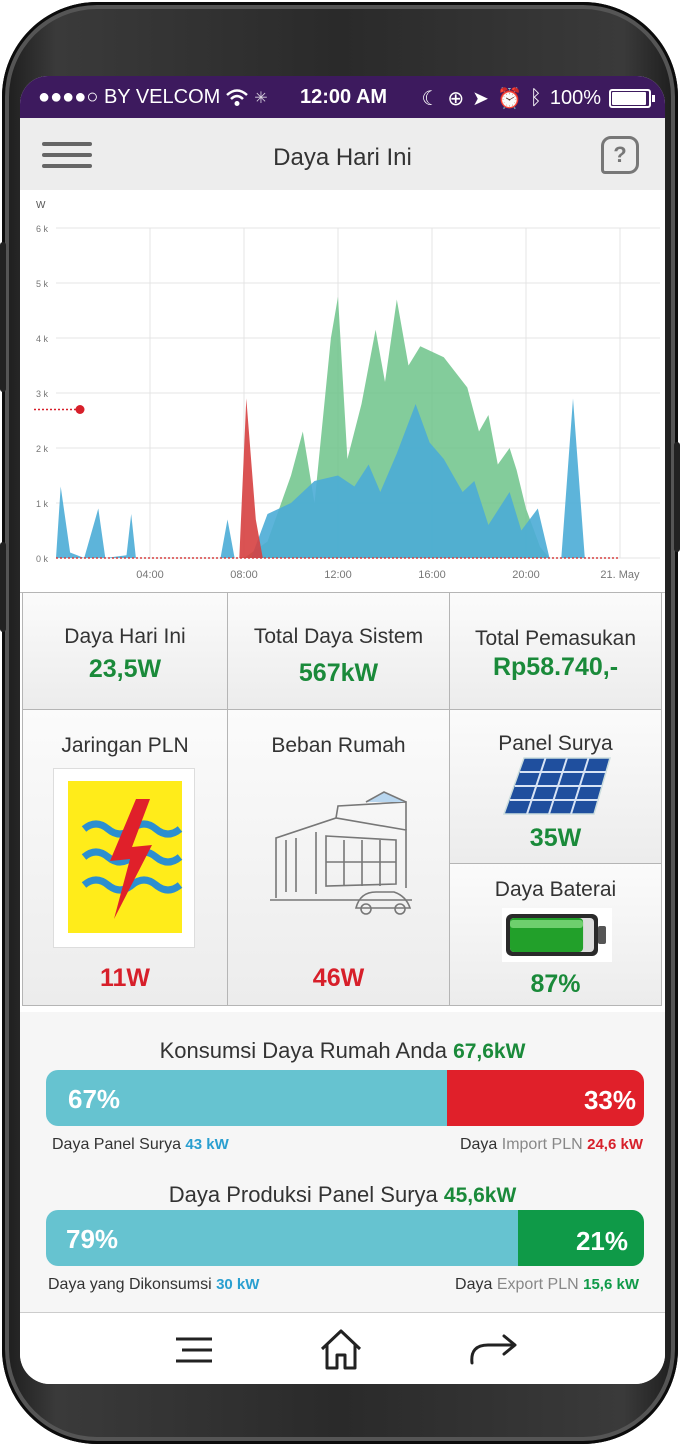 This screenshot has width=681, height=1448. Describe the element at coordinates (244, 575) in the screenshot. I see `chart-x-tick-label: 08:00` at that location.